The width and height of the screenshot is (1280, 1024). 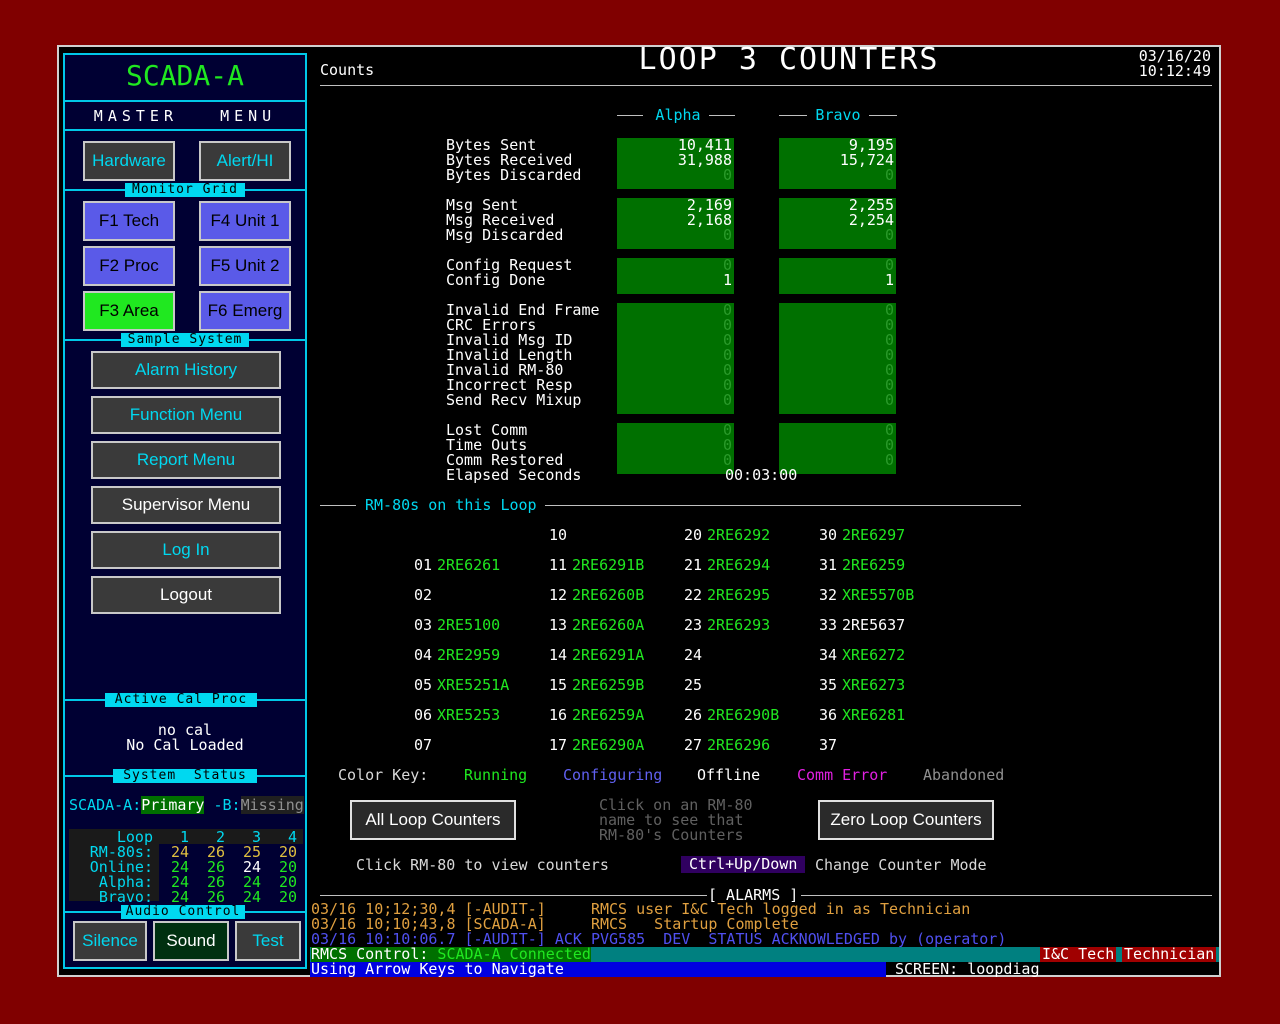 I want to click on rm80-slot-number: 24, so click(x=692, y=655).